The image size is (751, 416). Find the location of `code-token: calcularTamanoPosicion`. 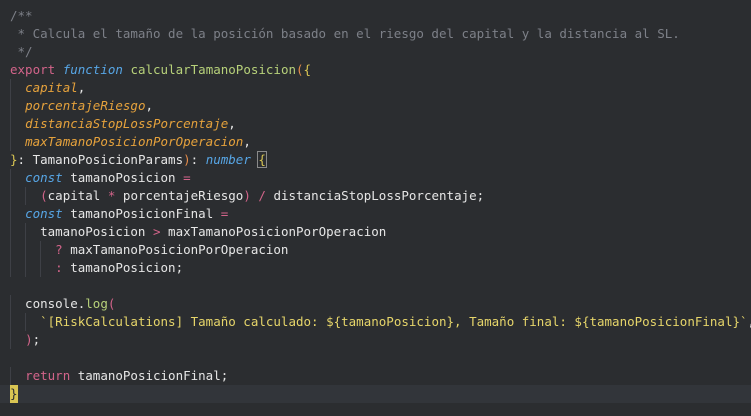

code-token: calcularTamanoPosicion is located at coordinates (213, 69).